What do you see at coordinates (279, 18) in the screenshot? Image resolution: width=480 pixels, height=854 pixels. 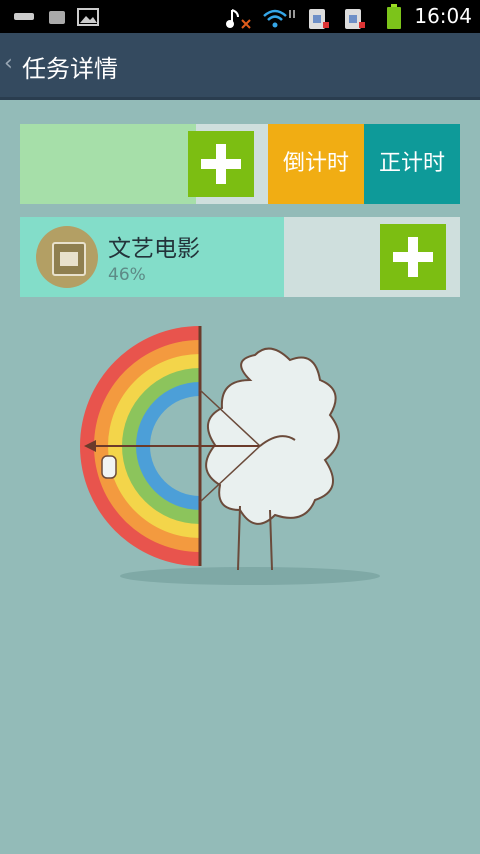 I see `wifi-icon` at bounding box center [279, 18].